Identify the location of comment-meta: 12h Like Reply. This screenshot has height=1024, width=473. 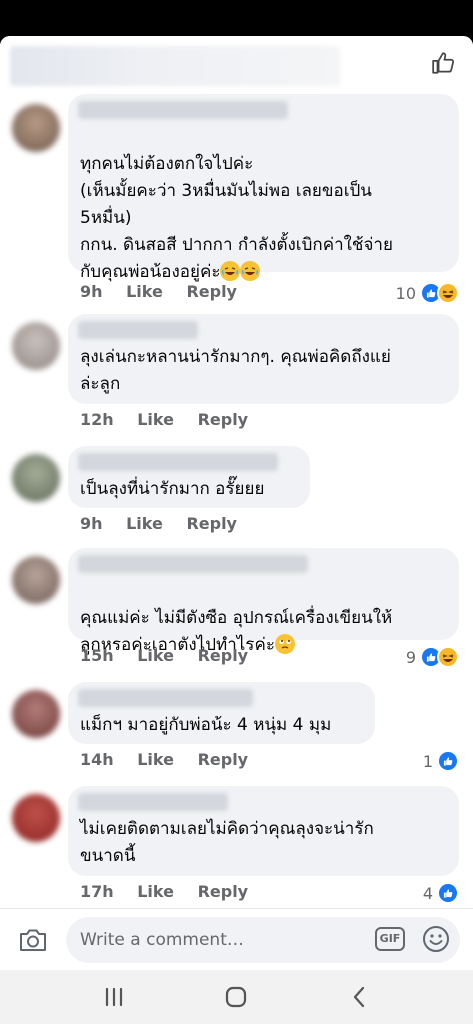
(173, 421).